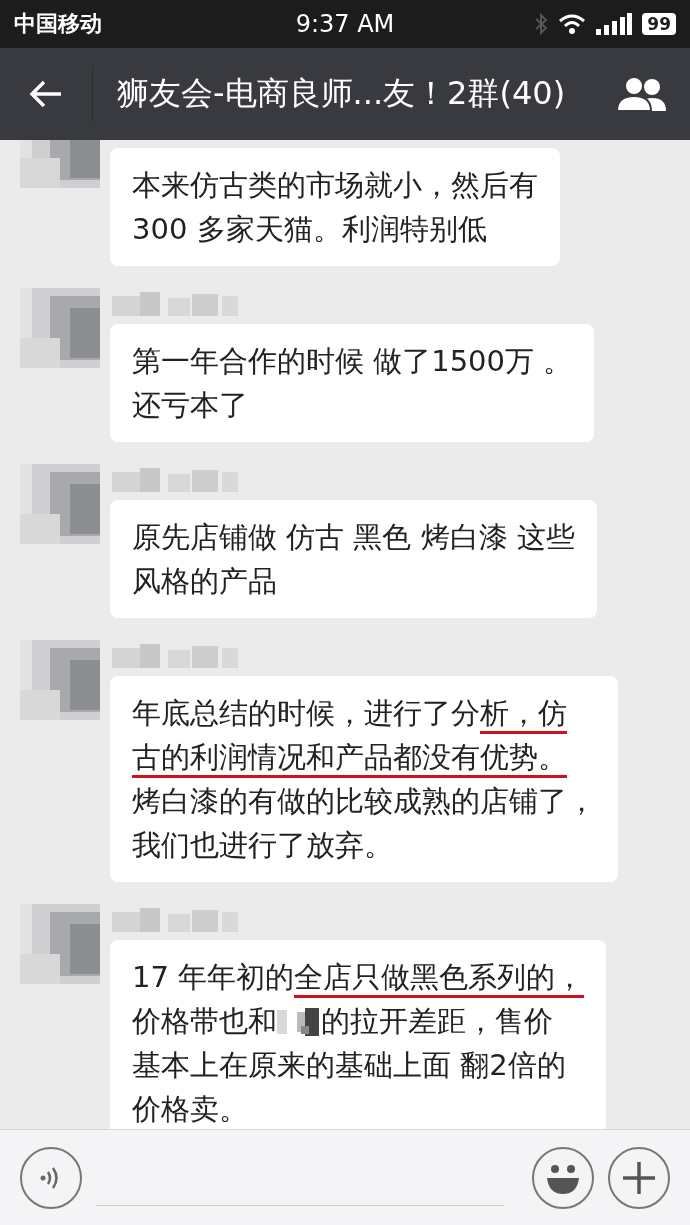  What do you see at coordinates (342, 93) in the screenshot?
I see `chat-title: 狮友会-电商良师...友！2群(40)` at bounding box center [342, 93].